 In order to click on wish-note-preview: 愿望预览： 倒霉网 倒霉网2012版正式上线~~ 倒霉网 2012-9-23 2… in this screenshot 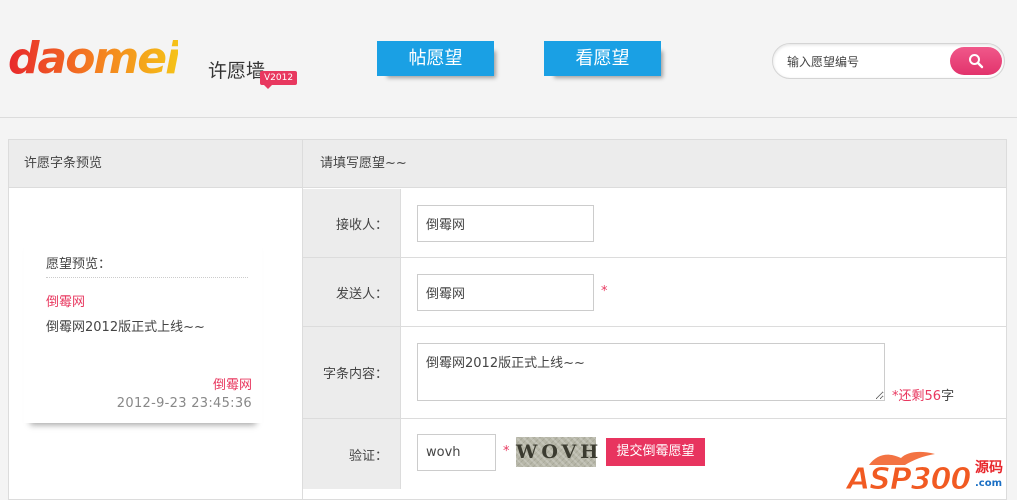, I will do `click(143, 329)`.